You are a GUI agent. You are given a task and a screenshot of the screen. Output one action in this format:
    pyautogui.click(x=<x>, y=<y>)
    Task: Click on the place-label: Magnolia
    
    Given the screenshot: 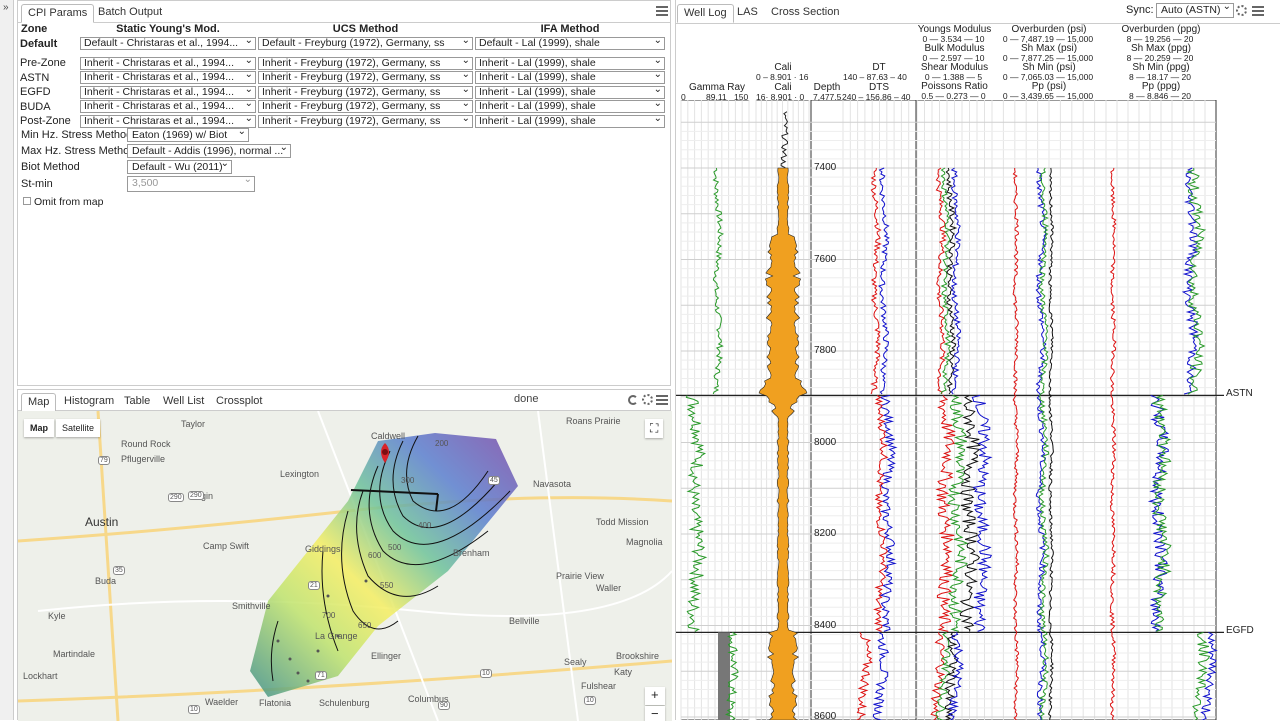 What is the action you would take?
    pyautogui.click(x=644, y=542)
    